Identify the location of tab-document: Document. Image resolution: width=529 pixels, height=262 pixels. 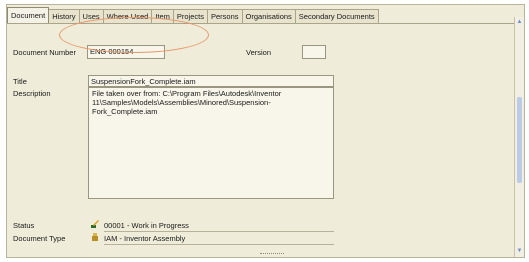
(28, 15).